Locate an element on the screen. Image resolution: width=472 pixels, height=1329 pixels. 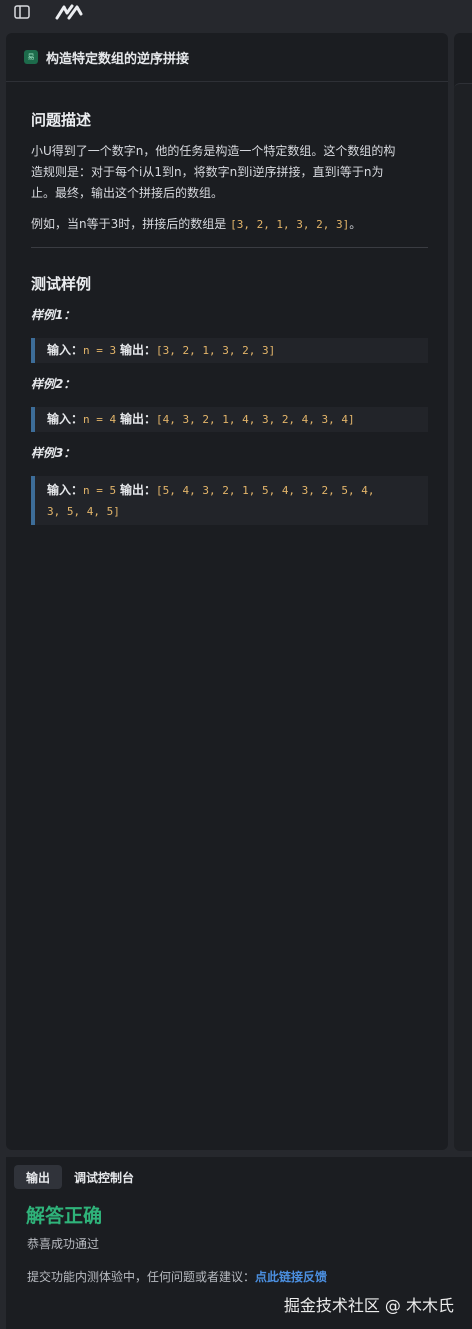
description-line-3: 止。最终，输出这个拼接后的数组。 is located at coordinates (127, 193).